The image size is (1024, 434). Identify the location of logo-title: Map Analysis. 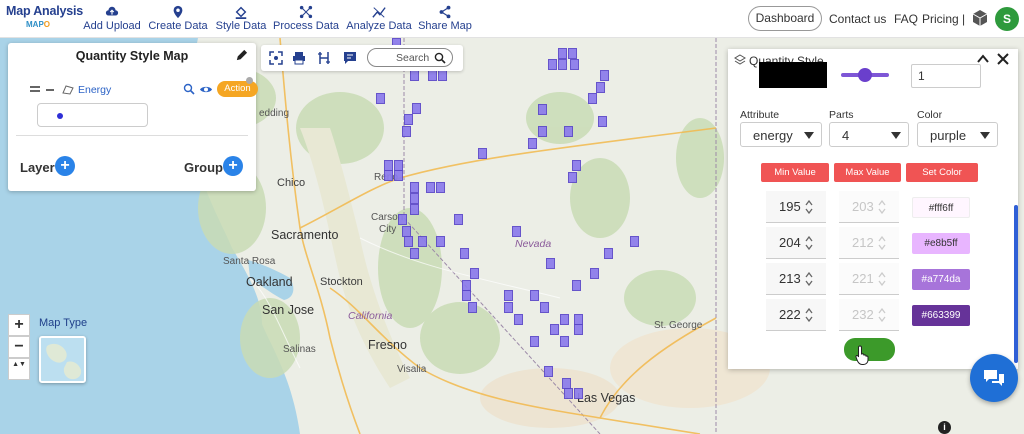
(45, 11).